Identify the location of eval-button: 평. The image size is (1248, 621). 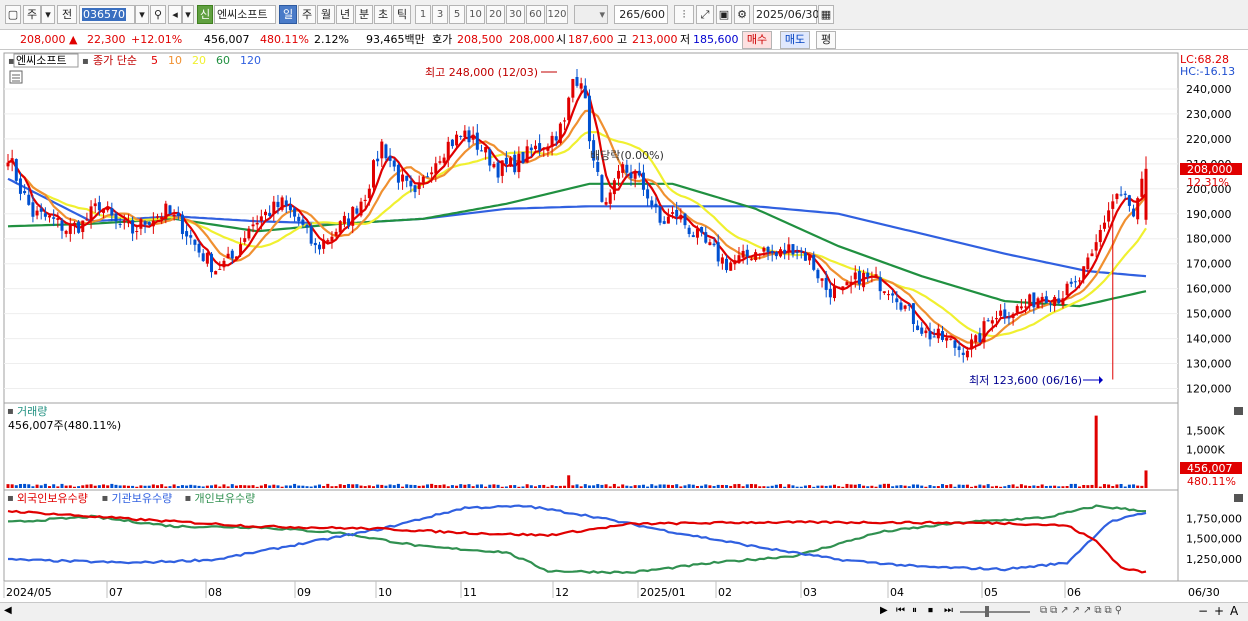
(826, 40).